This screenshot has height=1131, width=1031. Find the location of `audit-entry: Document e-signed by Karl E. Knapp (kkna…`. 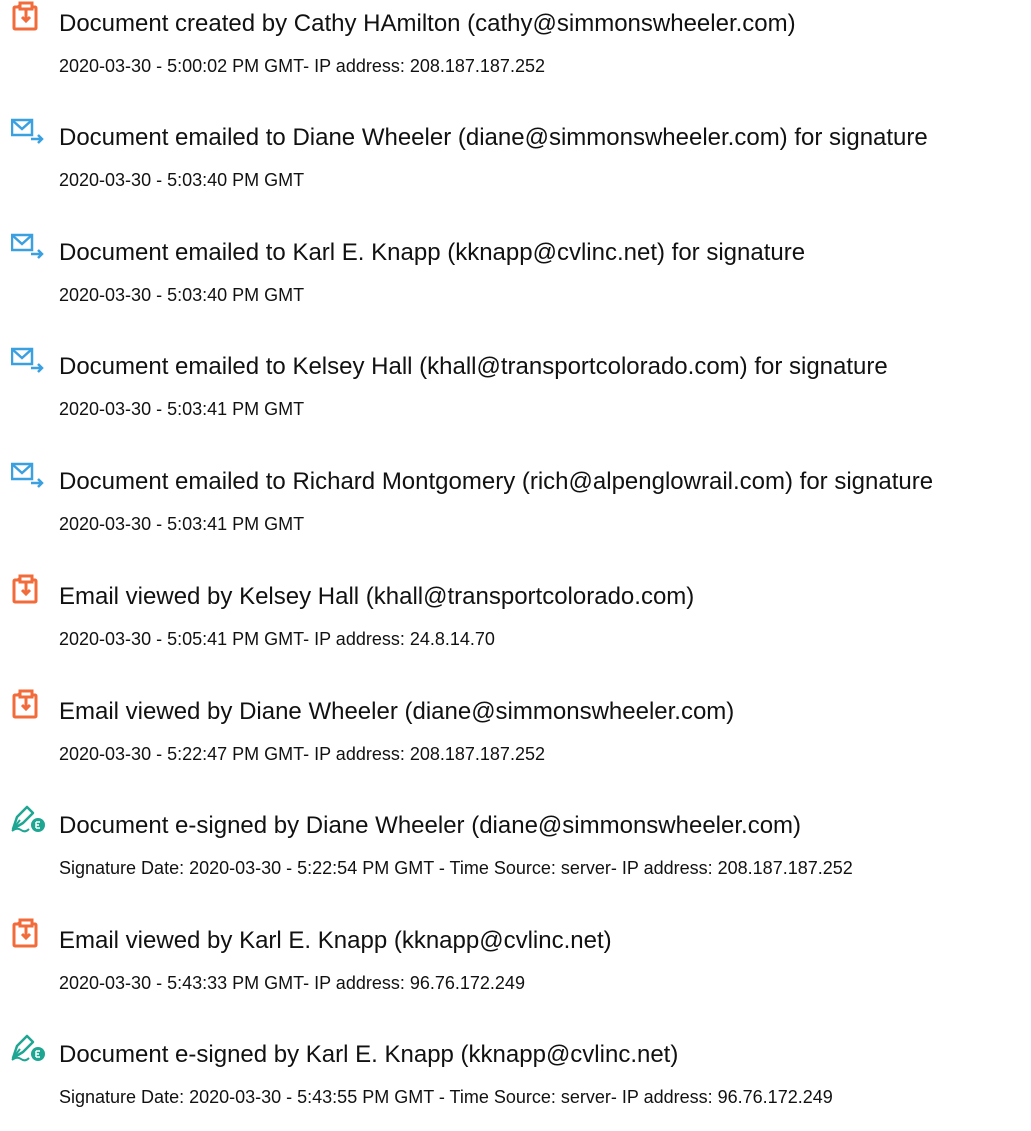

audit-entry: Document e-signed by Karl E. Knapp (kkna… is located at coordinates (515, 1081).